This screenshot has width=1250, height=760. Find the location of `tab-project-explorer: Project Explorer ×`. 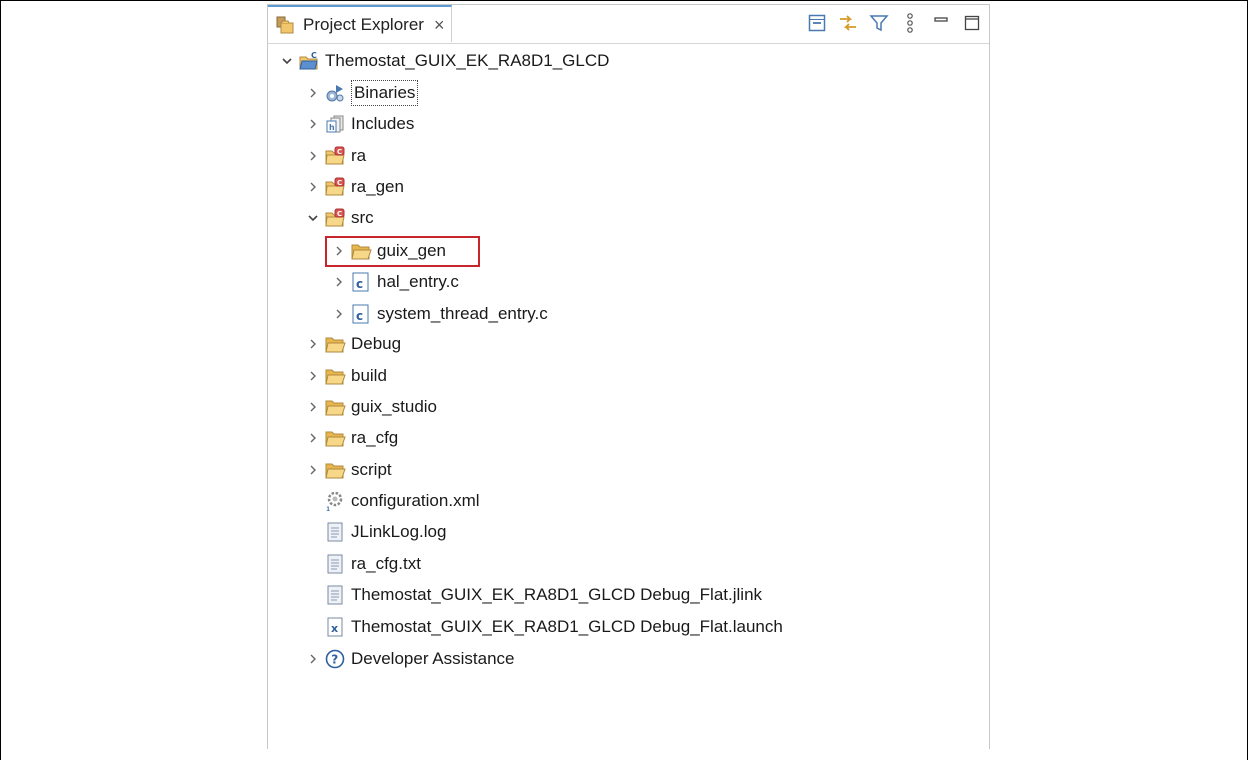

tab-project-explorer: Project Explorer × is located at coordinates (360, 23).